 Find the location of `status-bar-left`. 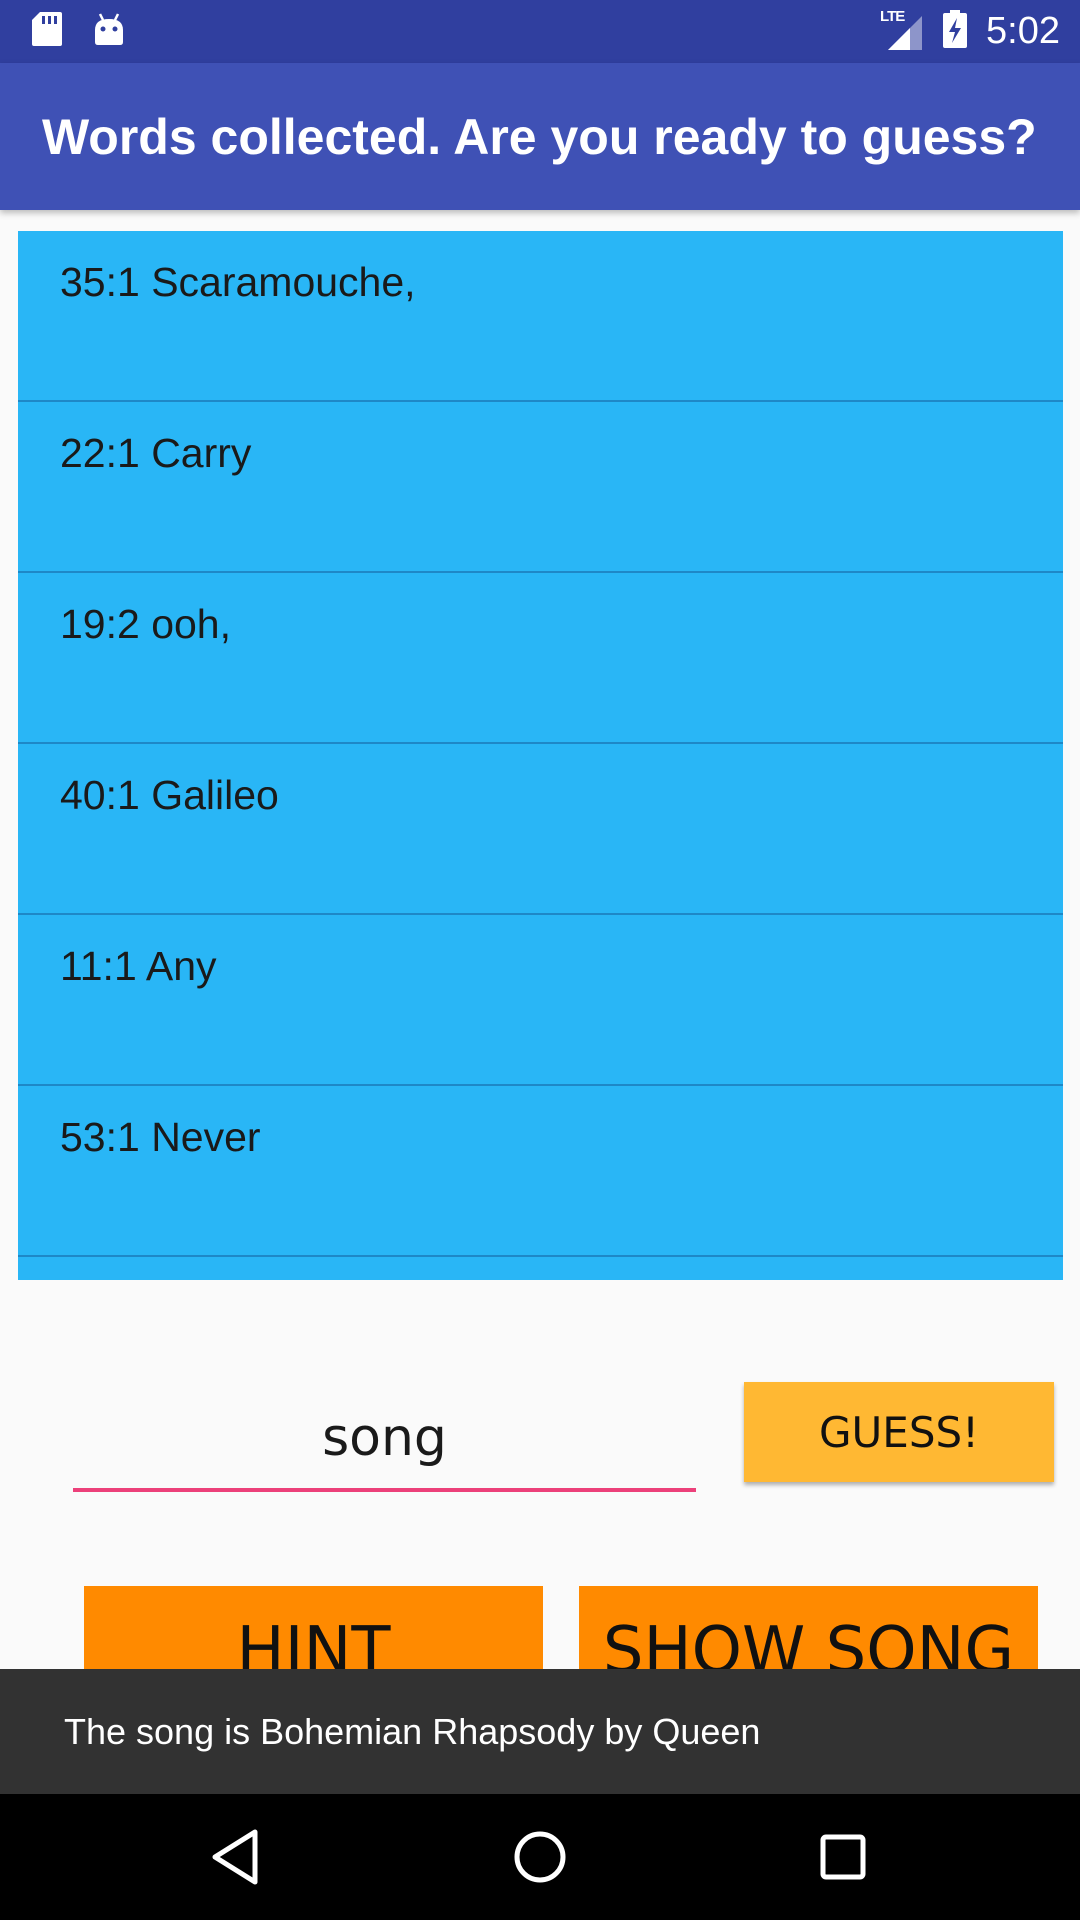

status-bar-left is located at coordinates (92, 31).